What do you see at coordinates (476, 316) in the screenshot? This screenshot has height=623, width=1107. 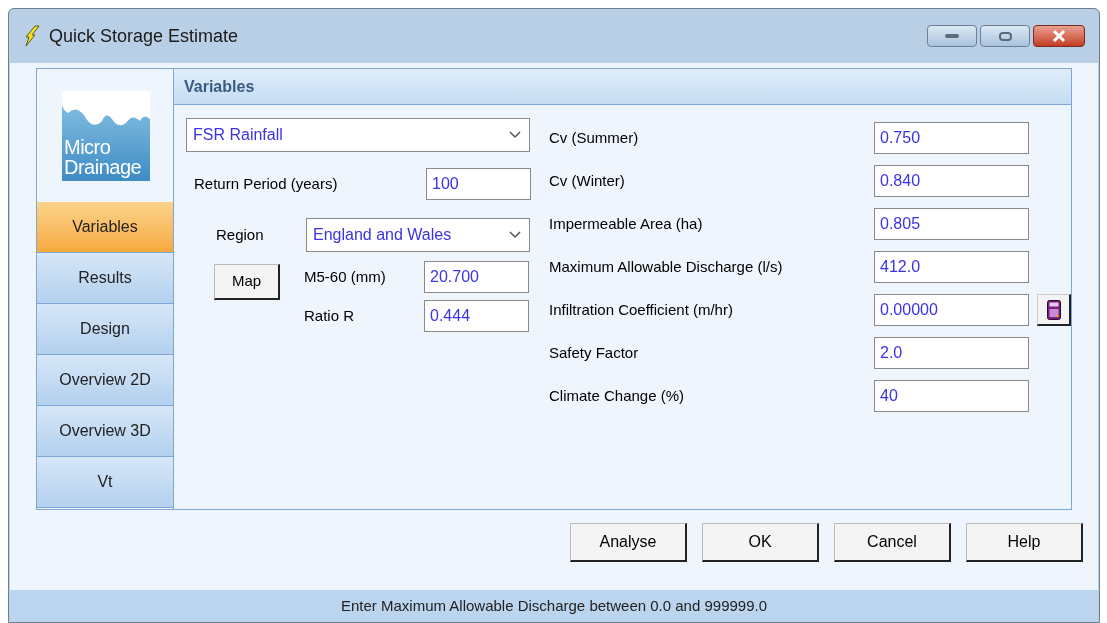 I see `input-field: 0.444` at bounding box center [476, 316].